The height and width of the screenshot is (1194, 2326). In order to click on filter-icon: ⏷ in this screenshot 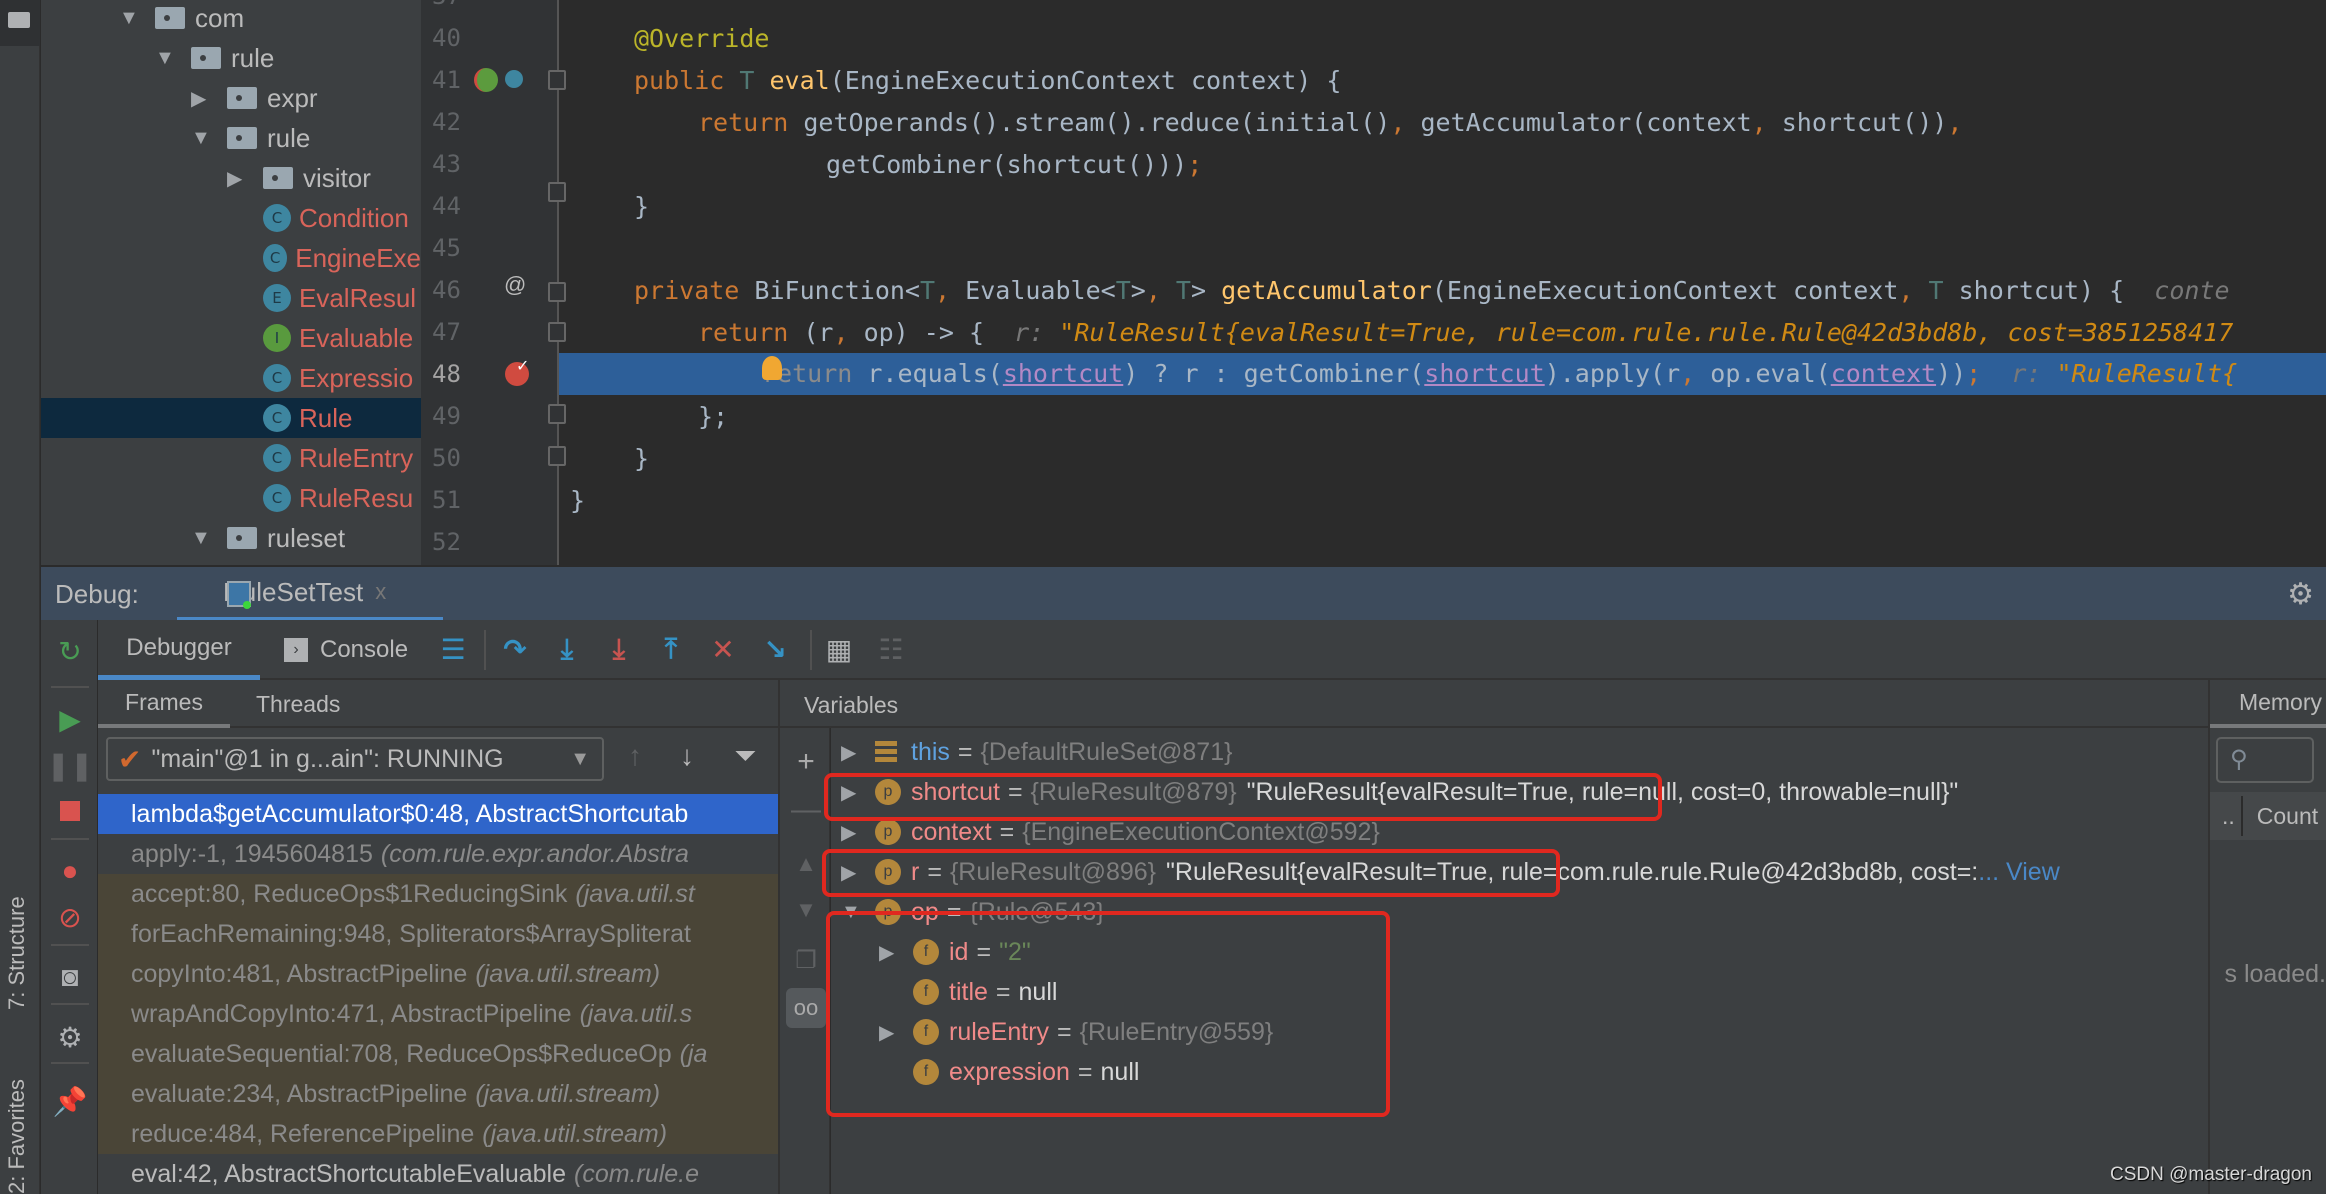, I will do `click(745, 756)`.